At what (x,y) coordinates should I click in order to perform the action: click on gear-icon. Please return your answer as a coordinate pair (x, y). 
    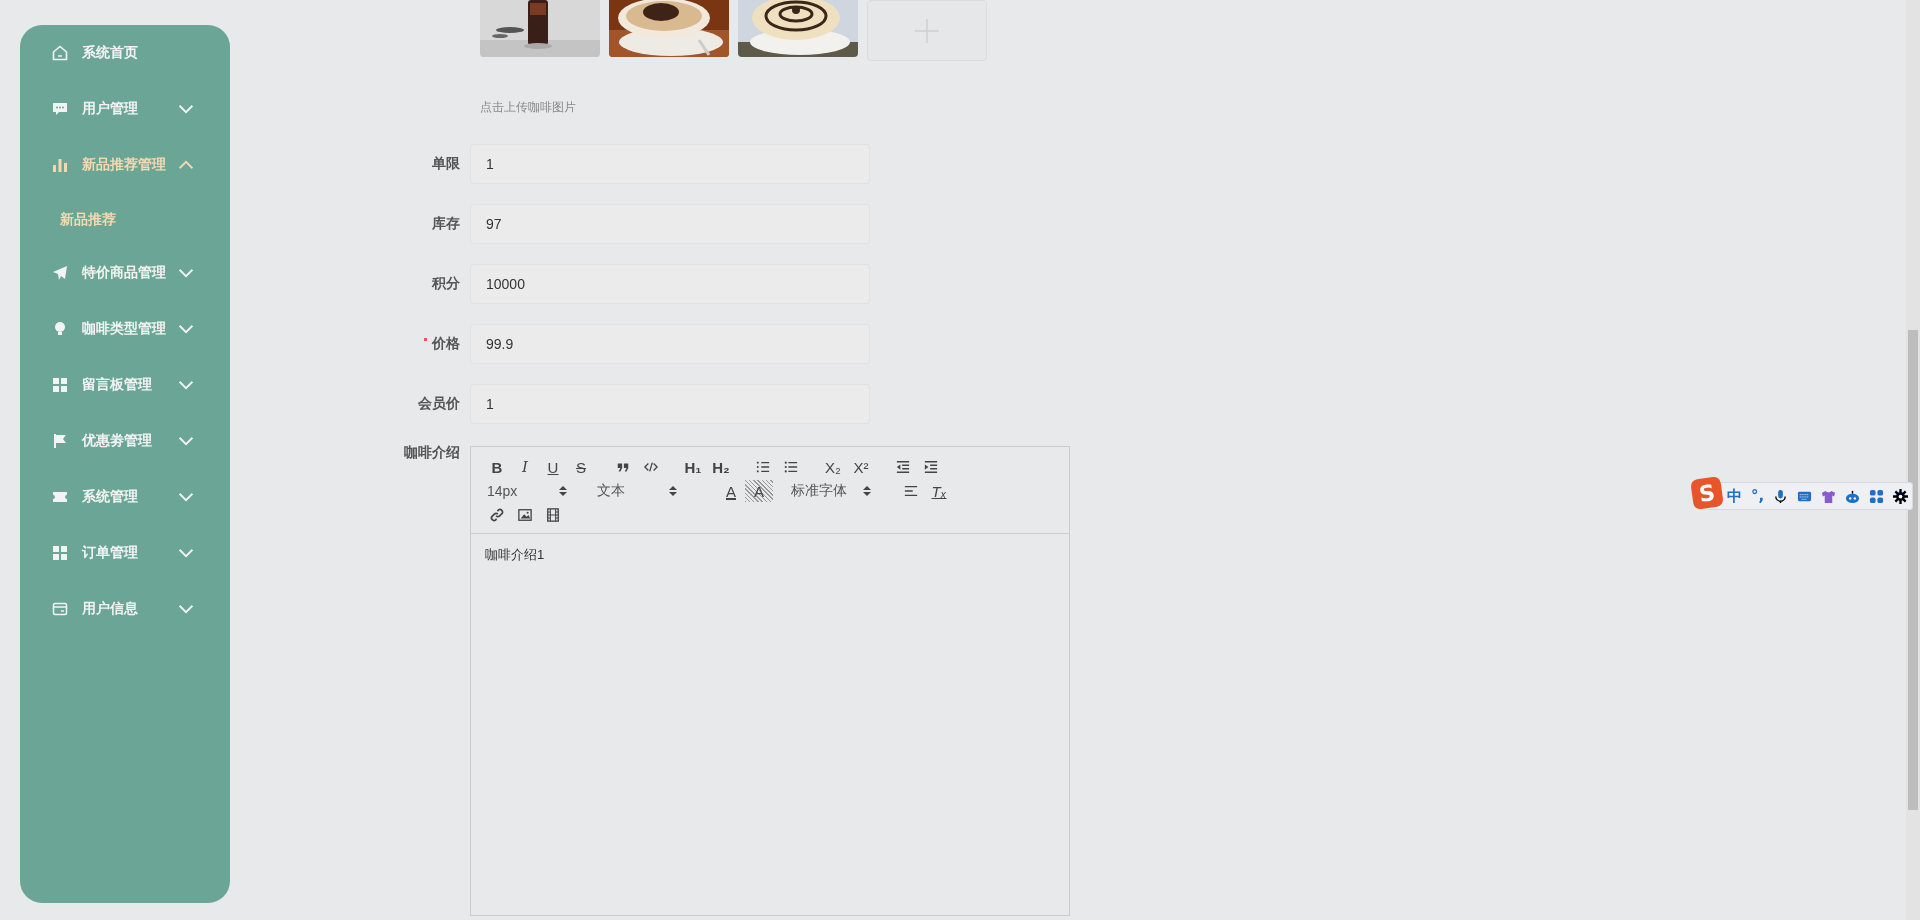
    Looking at the image, I should click on (1901, 496).